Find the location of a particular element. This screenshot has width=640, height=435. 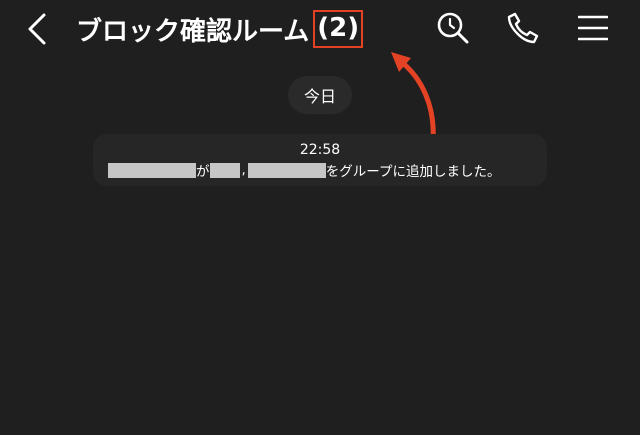

room-name: ブロック確認ルーム is located at coordinates (193, 31).